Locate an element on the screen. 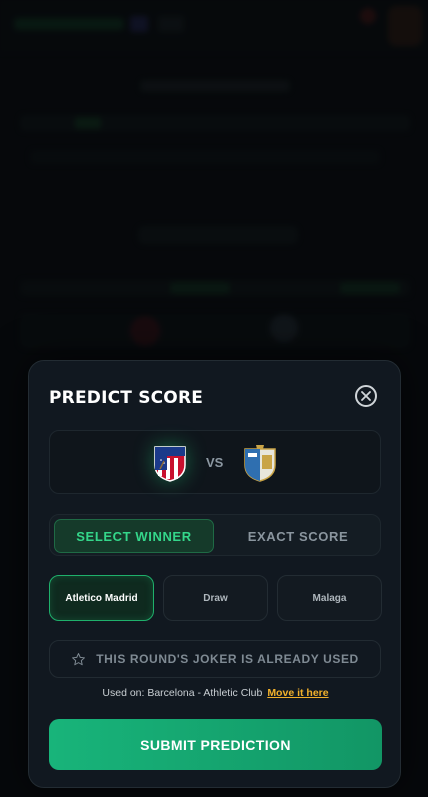 The image size is (428, 797). choice-draw-button: Draw is located at coordinates (215, 598).